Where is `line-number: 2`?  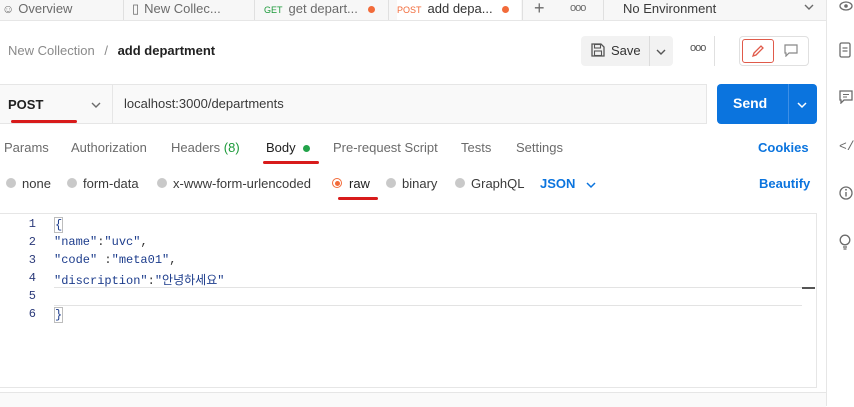 line-number: 2 is located at coordinates (32, 242).